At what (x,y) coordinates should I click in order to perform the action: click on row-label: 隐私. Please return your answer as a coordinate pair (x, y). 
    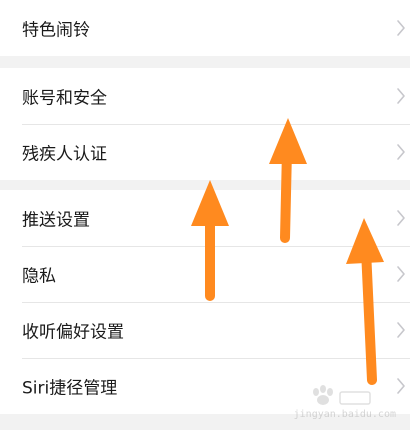
    Looking at the image, I should click on (39, 276).